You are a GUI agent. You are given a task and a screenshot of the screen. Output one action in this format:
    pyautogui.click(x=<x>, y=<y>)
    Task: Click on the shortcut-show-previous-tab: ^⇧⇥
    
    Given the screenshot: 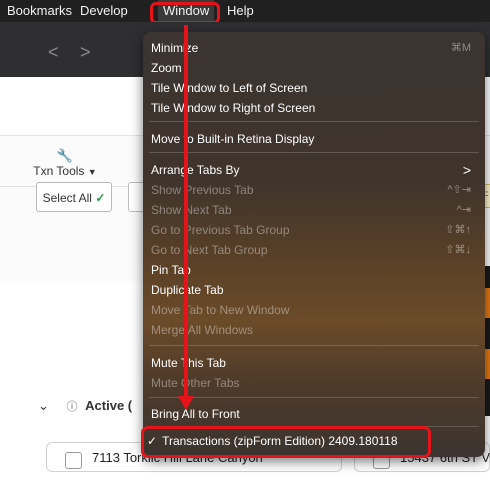 What is the action you would take?
    pyautogui.click(x=459, y=190)
    